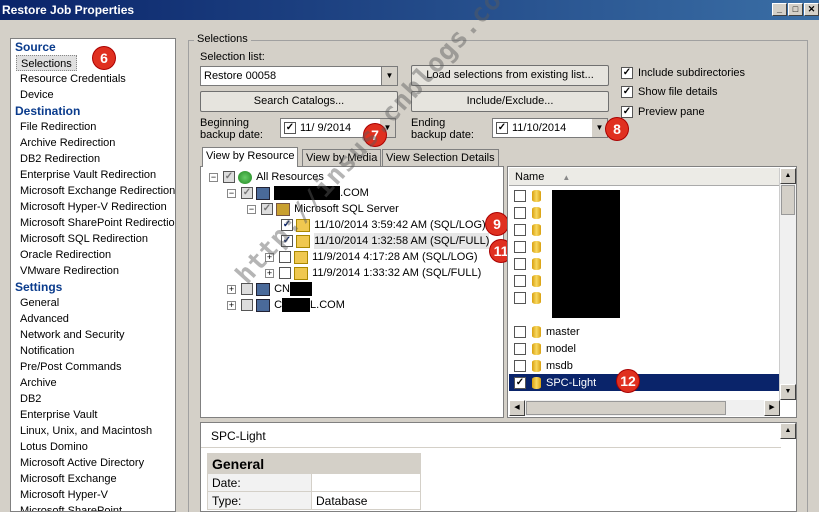 The image size is (819, 512). Describe the element at coordinates (323, 209) in the screenshot. I see `tree-node-sql-server: − ✓ Microsoft SQL Server` at that location.